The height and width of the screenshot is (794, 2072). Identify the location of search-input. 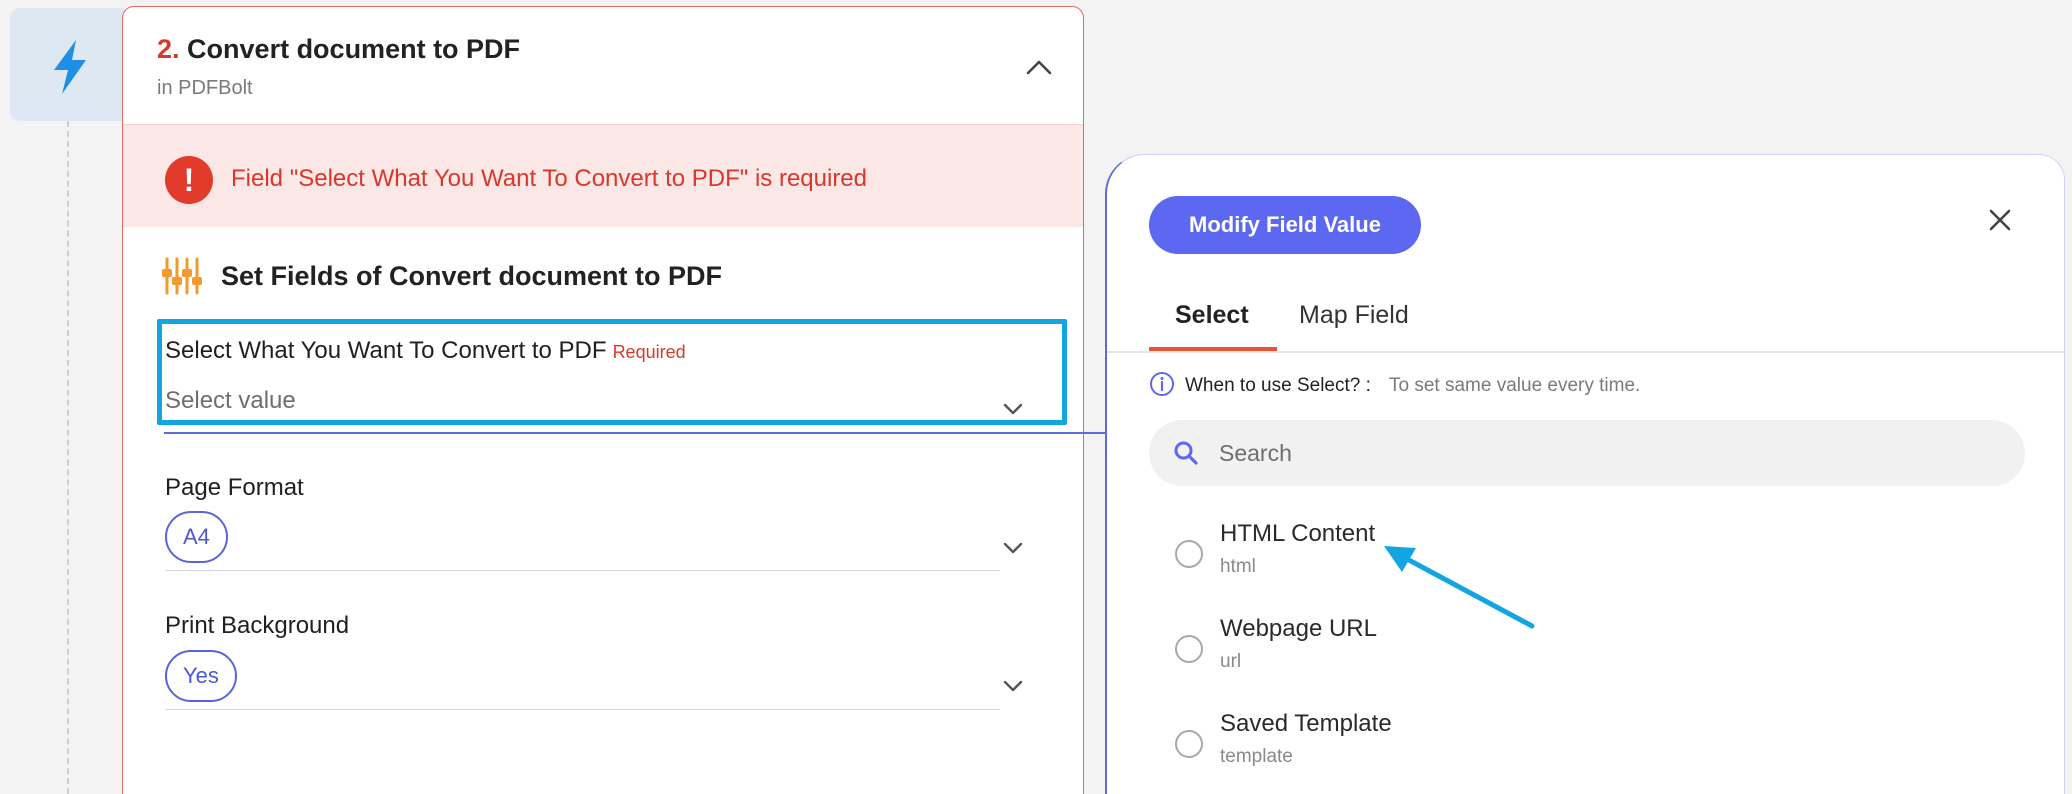
(1609, 453).